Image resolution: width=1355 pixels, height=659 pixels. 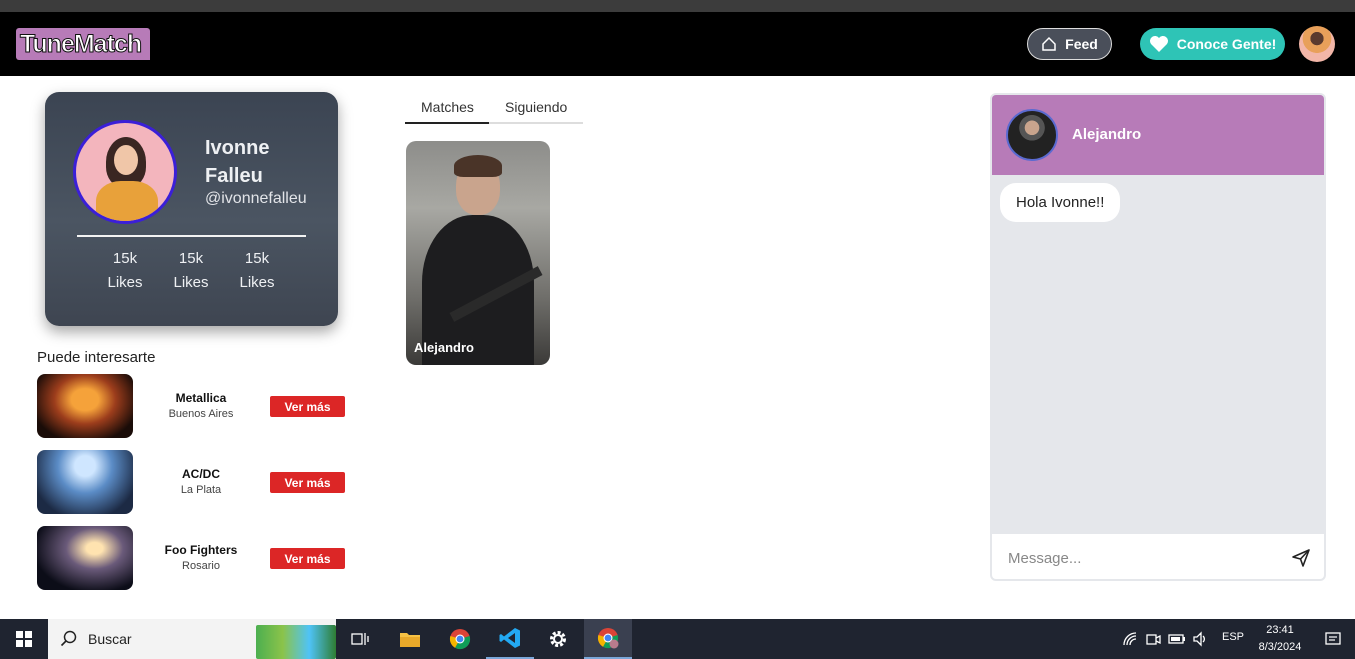 What do you see at coordinates (1158, 135) in the screenshot?
I see `chat-header: Alejandro` at bounding box center [1158, 135].